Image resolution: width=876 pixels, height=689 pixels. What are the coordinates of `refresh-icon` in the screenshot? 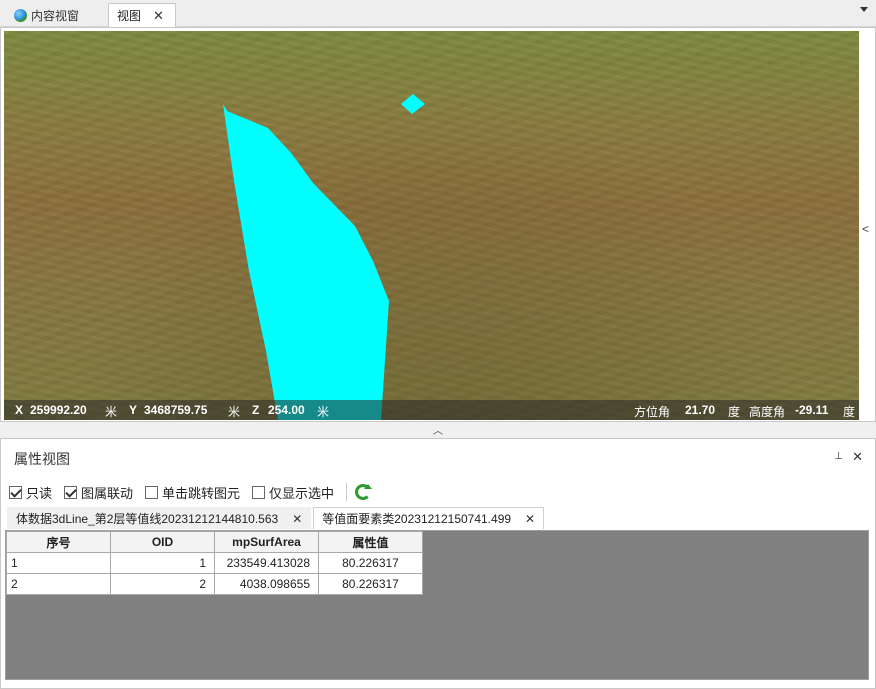 It's located at (364, 492).